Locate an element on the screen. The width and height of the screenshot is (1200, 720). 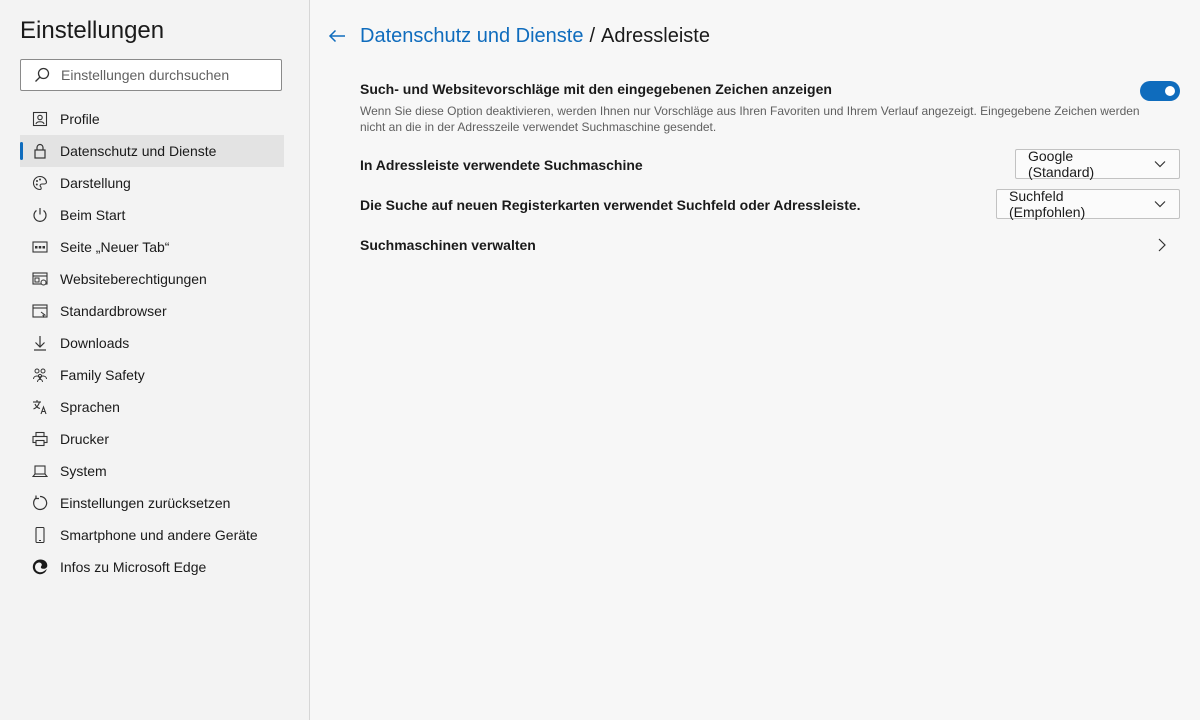
back-arrow-icon is located at coordinates (338, 36).